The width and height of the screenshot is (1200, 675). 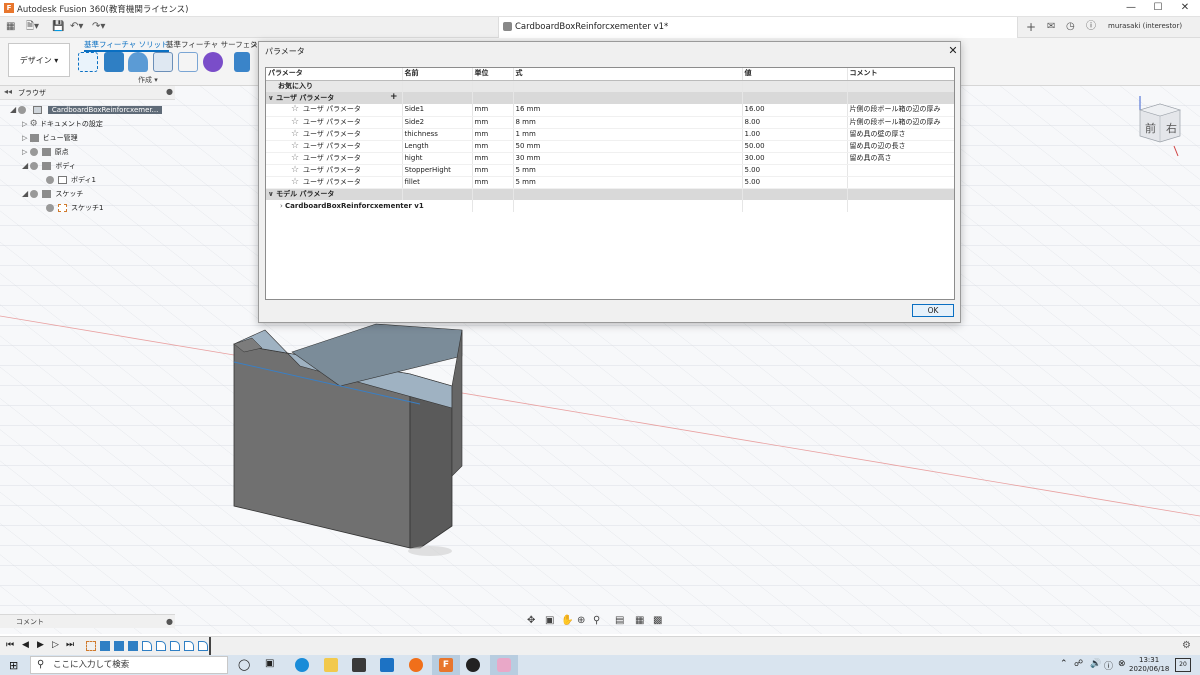 I want to click on browser-pin-icon: ●, so click(x=169, y=91).